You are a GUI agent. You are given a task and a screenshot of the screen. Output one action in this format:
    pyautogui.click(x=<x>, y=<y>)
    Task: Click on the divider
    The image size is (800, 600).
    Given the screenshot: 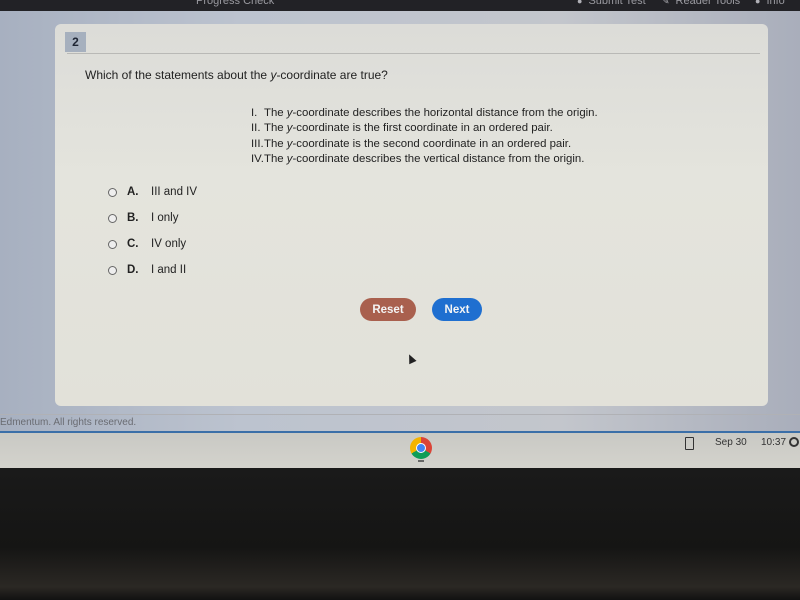 What is the action you would take?
    pyautogui.click(x=413, y=53)
    